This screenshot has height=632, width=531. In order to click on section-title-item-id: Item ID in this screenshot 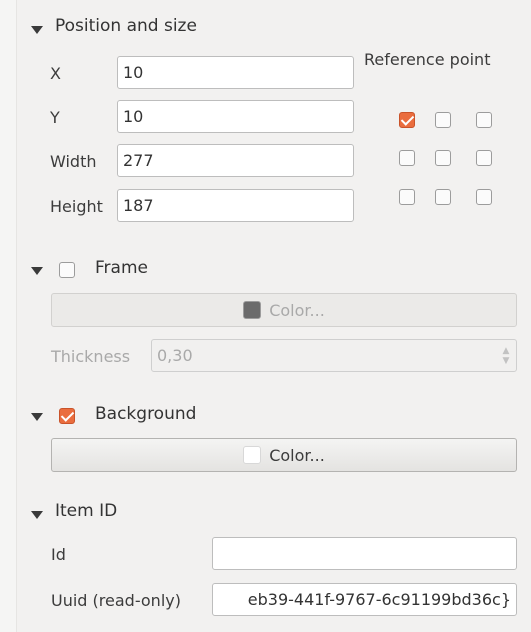, I will do `click(86, 511)`.